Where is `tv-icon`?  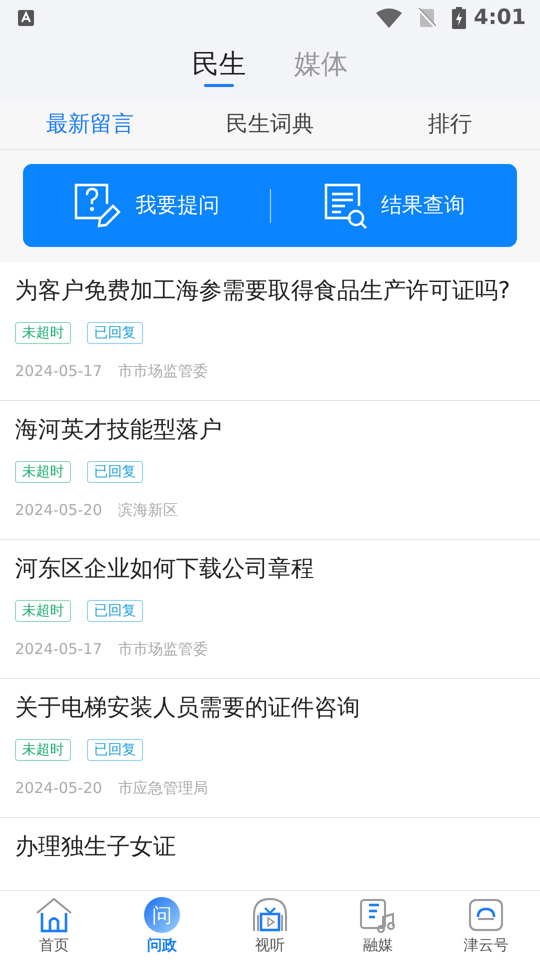 tv-icon is located at coordinates (270, 915).